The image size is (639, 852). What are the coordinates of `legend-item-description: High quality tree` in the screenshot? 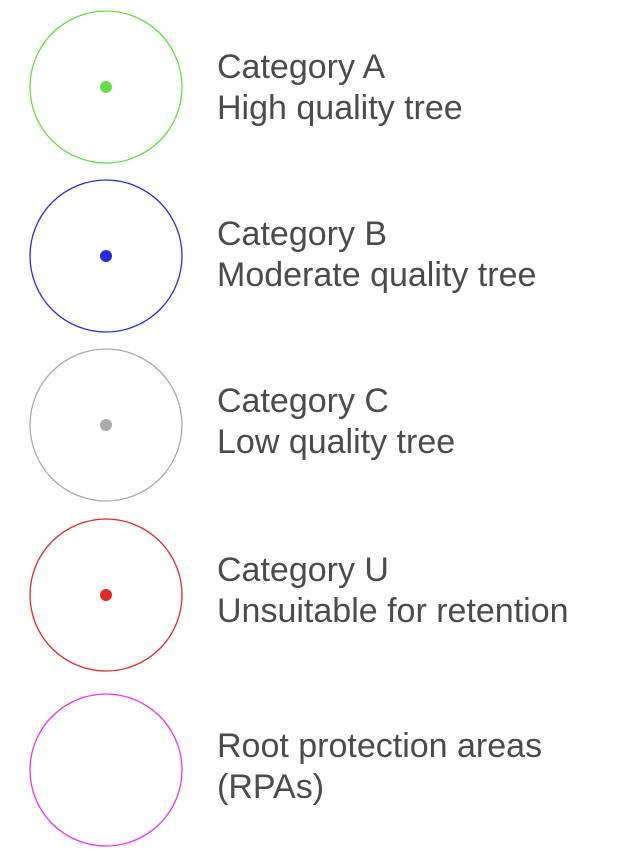 It's located at (340, 108).